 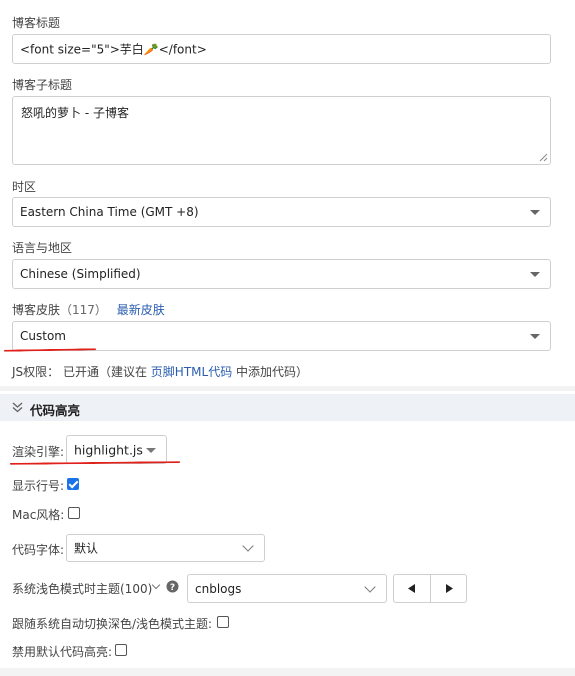 What do you see at coordinates (38, 486) in the screenshot?
I see `line-numbers-label: 显示行号:` at bounding box center [38, 486].